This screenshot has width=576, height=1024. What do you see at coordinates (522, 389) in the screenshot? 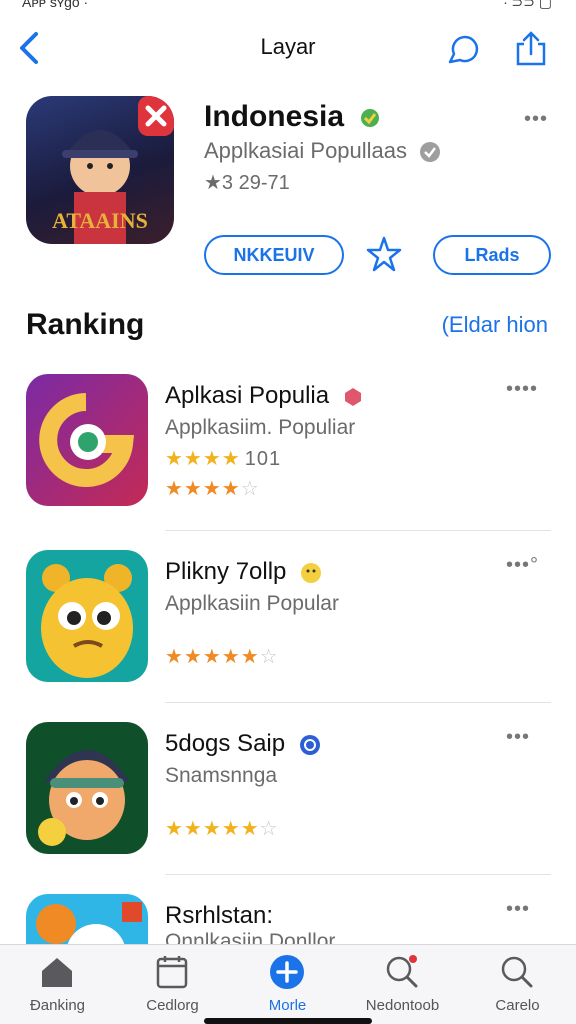
I see `more-options-icon: ••••` at bounding box center [522, 389].